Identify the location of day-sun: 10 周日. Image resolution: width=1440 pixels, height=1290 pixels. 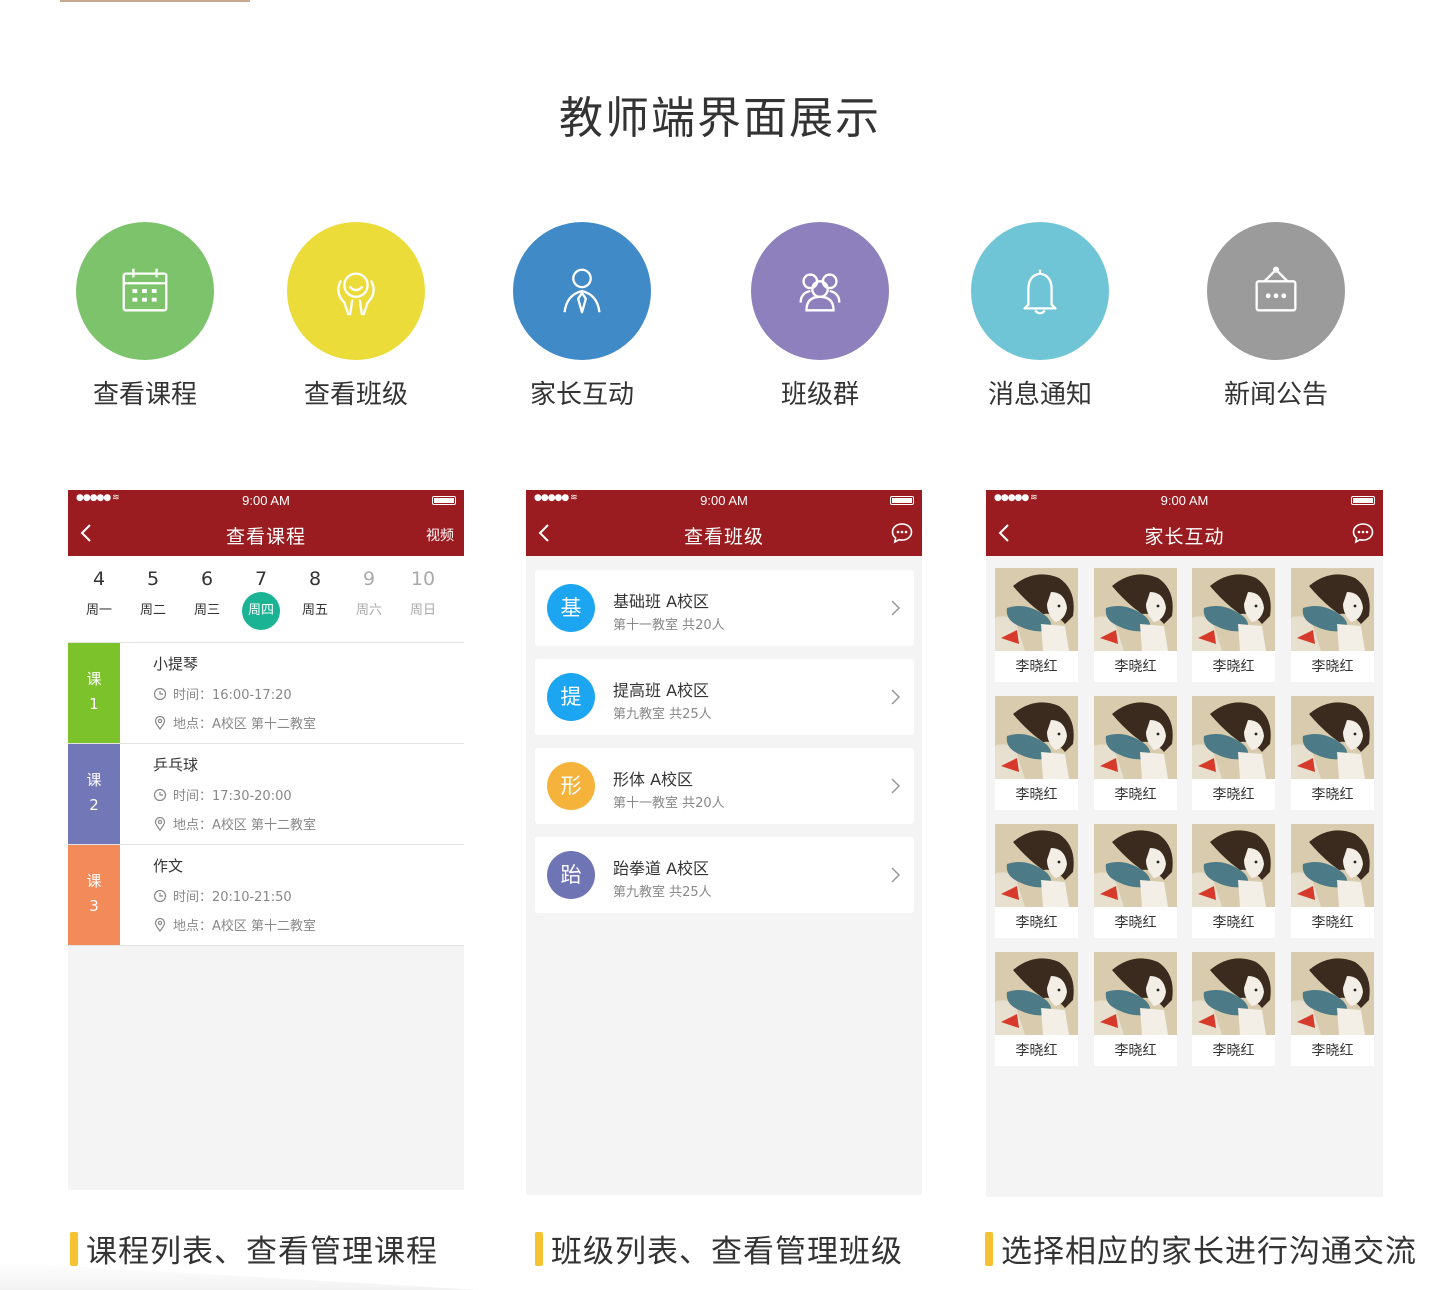
(423, 589).